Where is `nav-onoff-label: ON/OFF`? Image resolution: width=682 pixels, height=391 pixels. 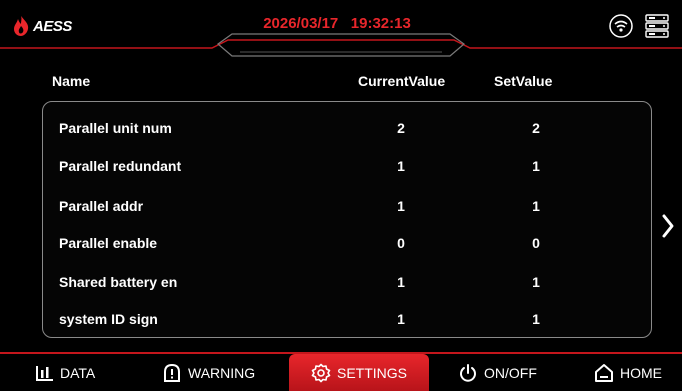 nav-onoff-label: ON/OFF is located at coordinates (510, 372).